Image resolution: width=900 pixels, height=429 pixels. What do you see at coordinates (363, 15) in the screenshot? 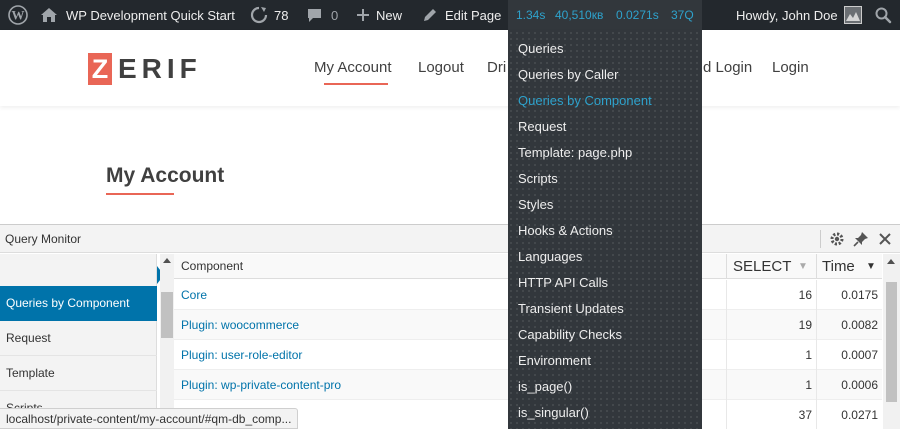
I see `plus-icon` at bounding box center [363, 15].